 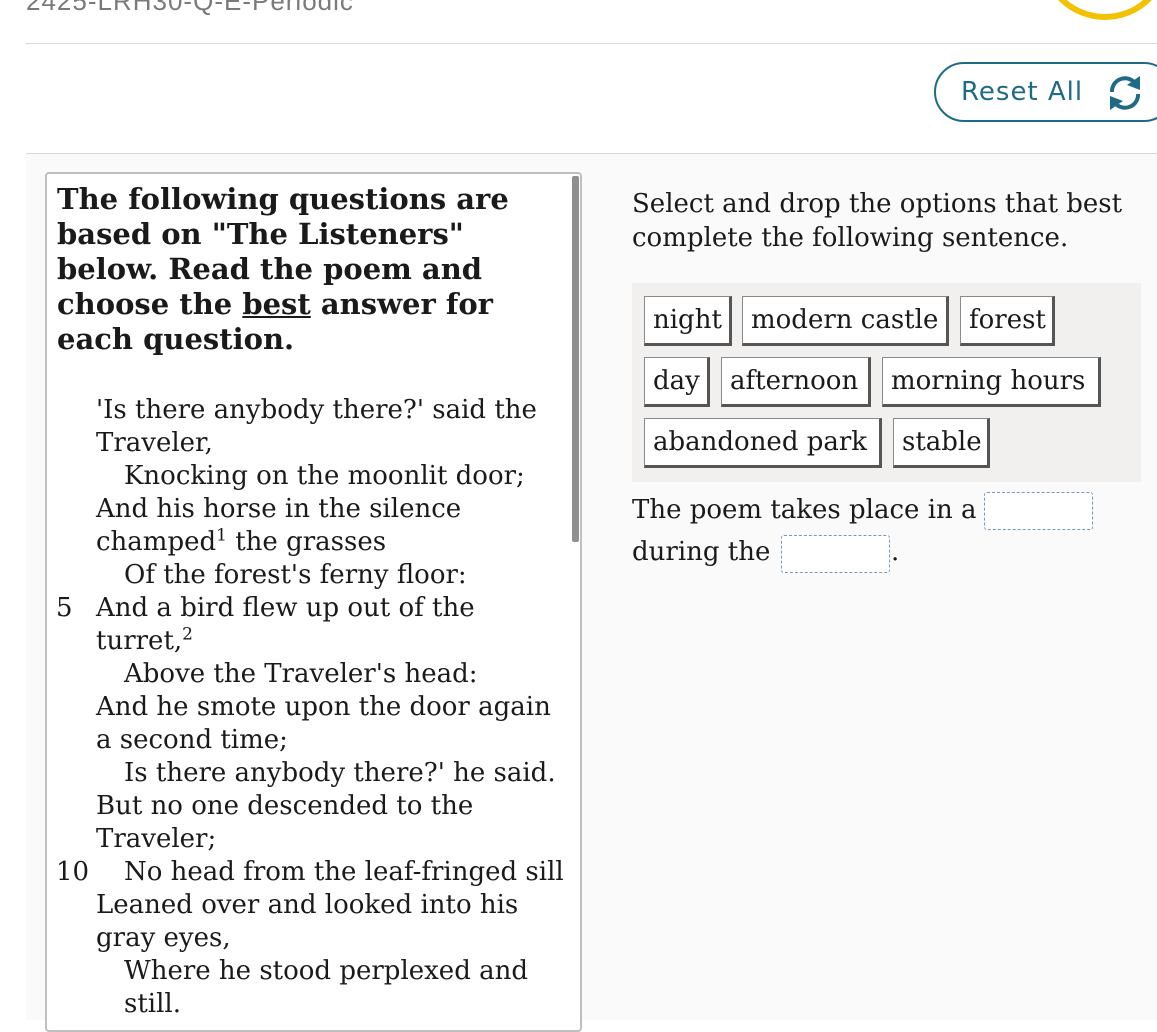 What do you see at coordinates (1022, 92) in the screenshot?
I see `reset-all-label: Reset All` at bounding box center [1022, 92].